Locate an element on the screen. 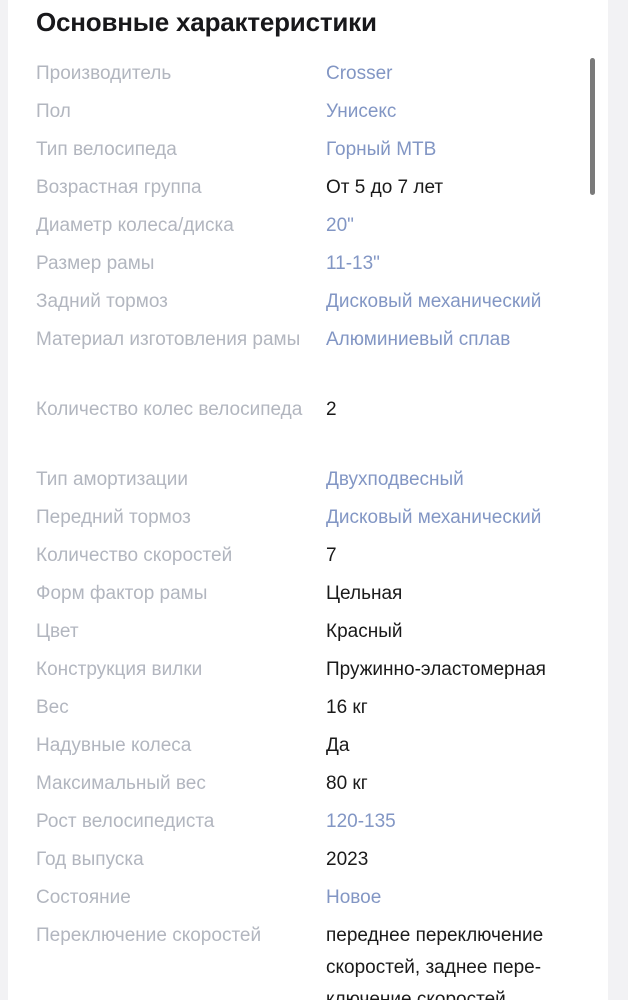 The height and width of the screenshot is (1000, 628). spec-row: Количество колес велосипеда 2 is located at coordinates (308, 426).